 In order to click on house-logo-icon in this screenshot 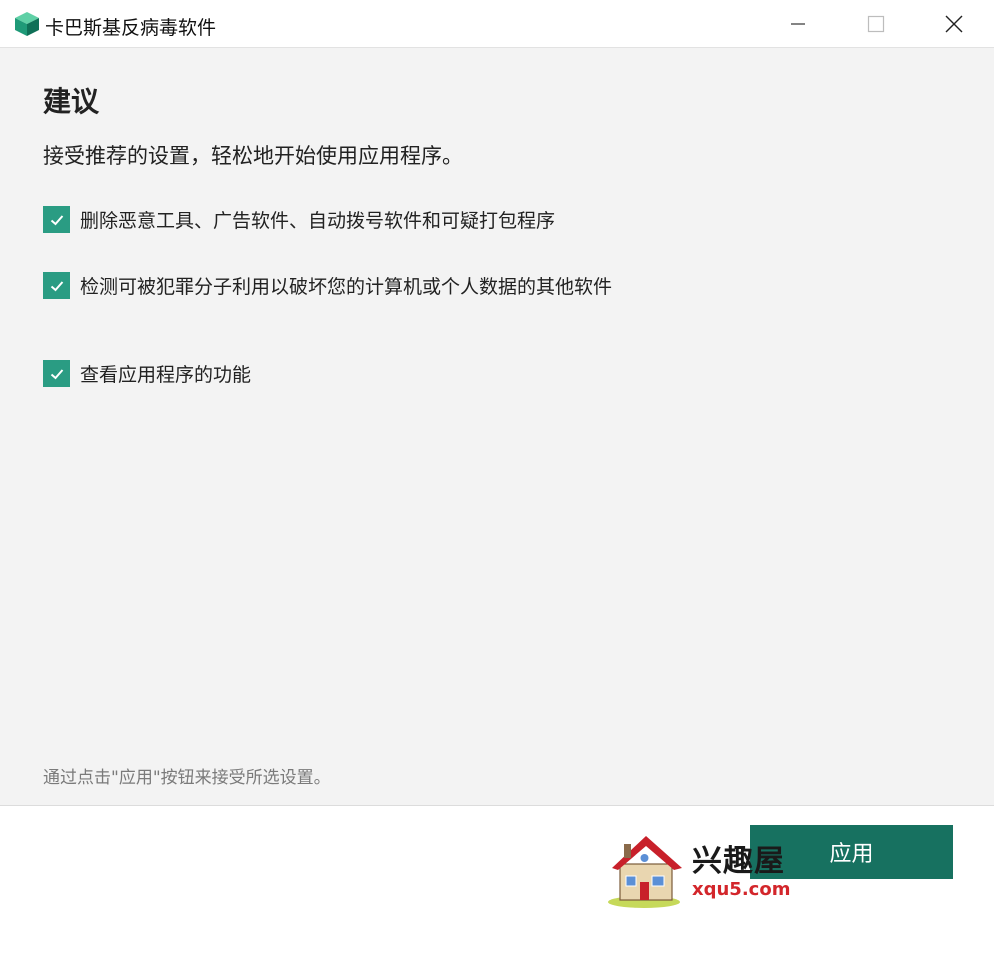, I will do `click(645, 872)`.